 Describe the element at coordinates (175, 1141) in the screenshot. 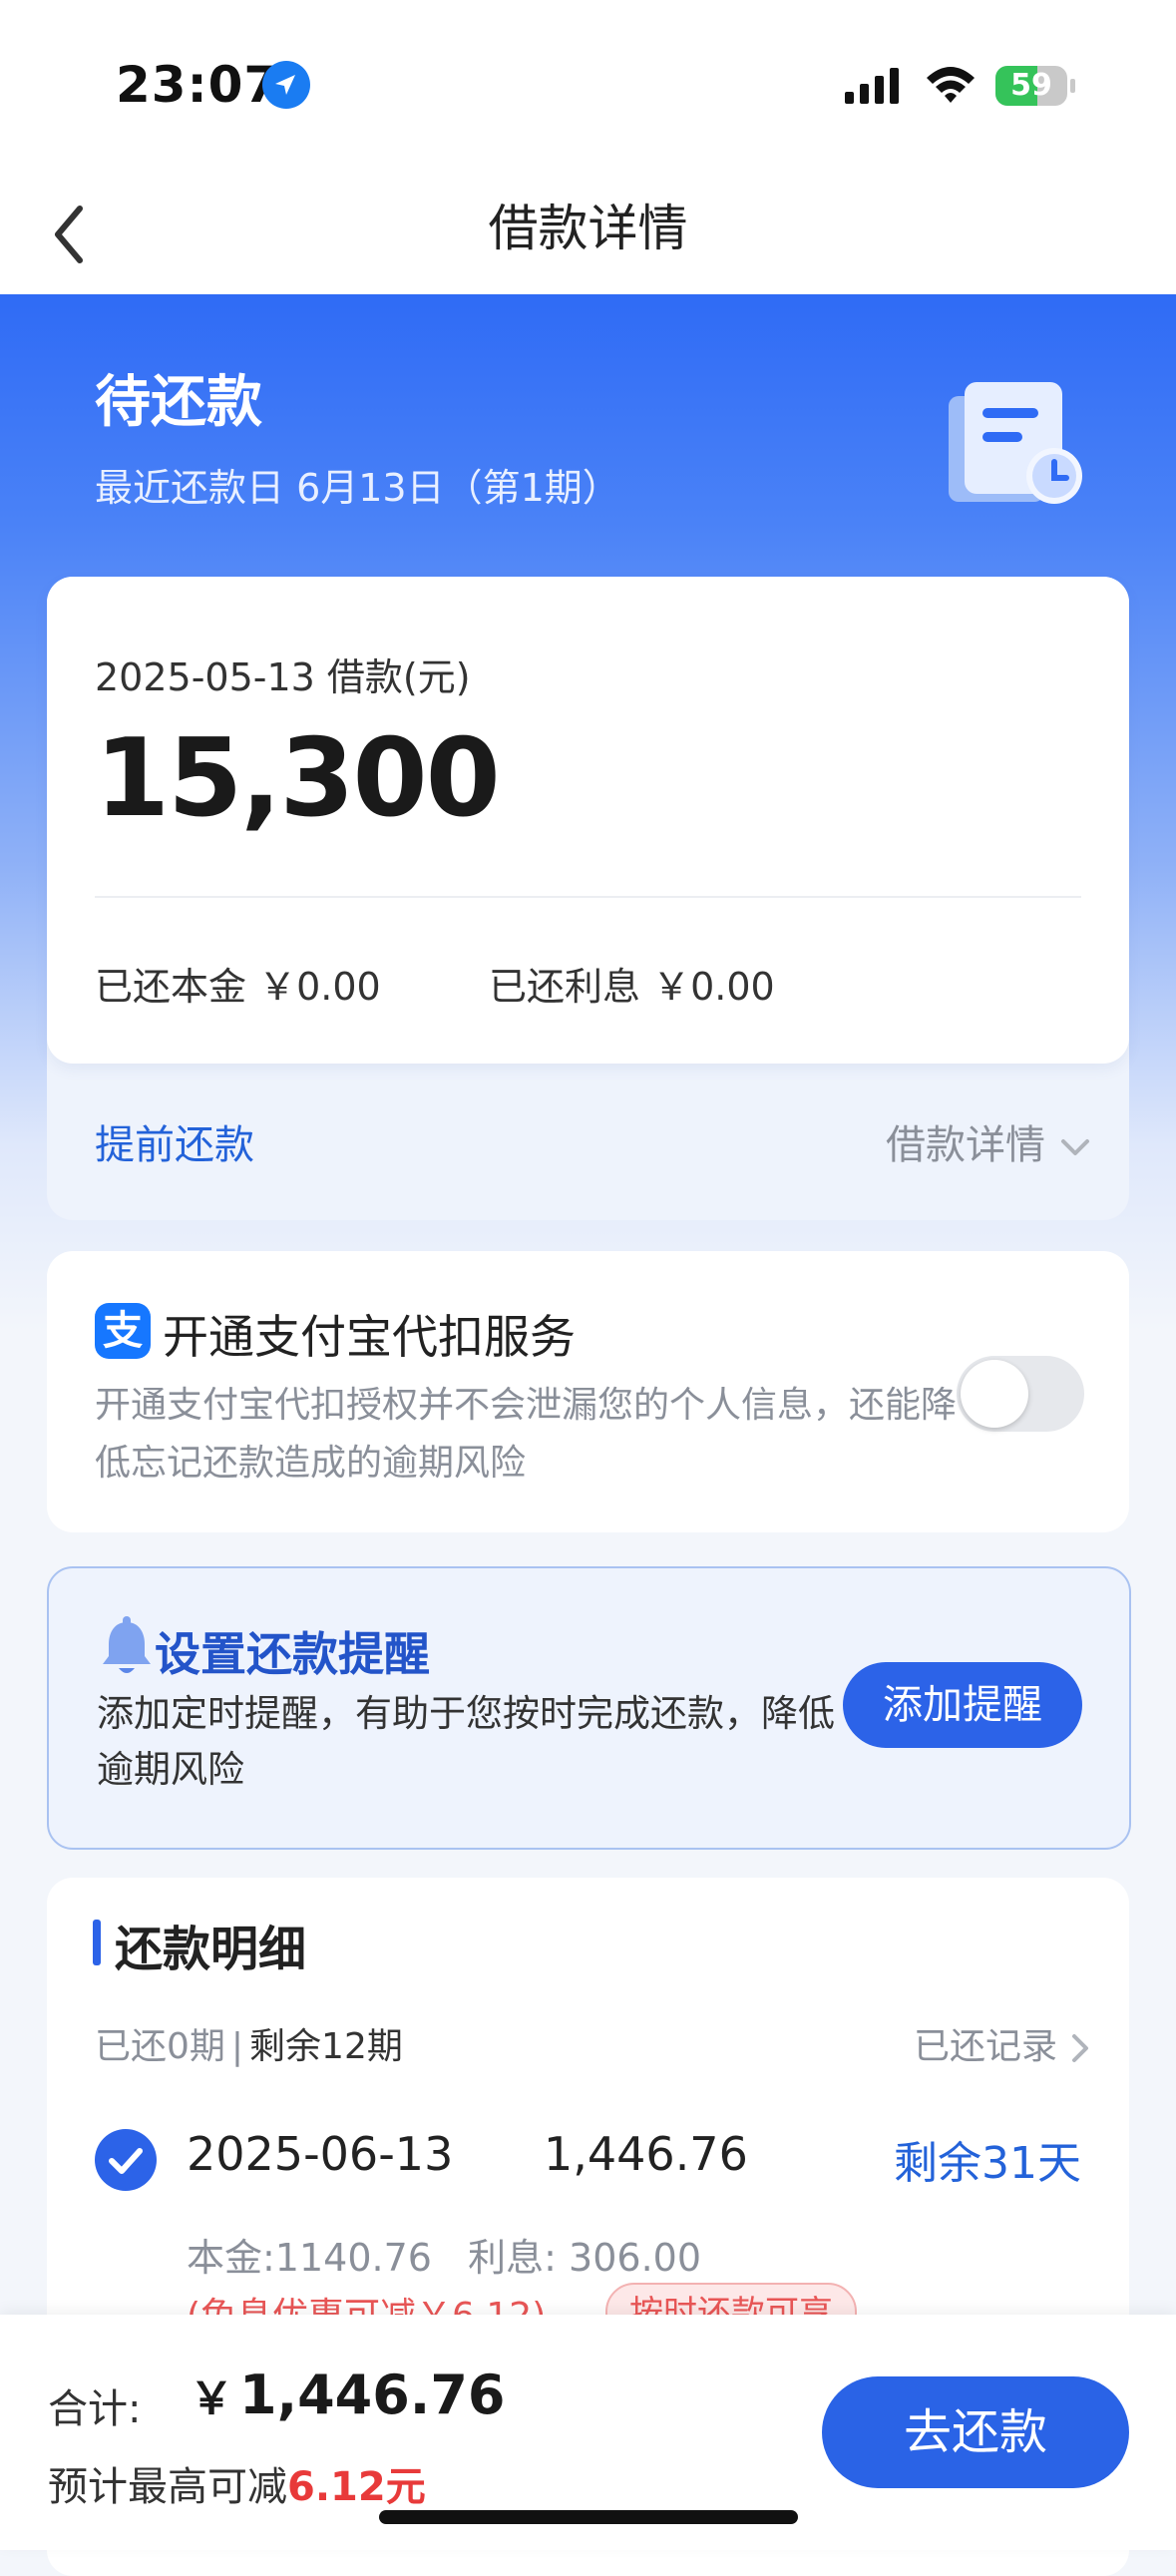

I see `prepay-link: 提前还款` at that location.